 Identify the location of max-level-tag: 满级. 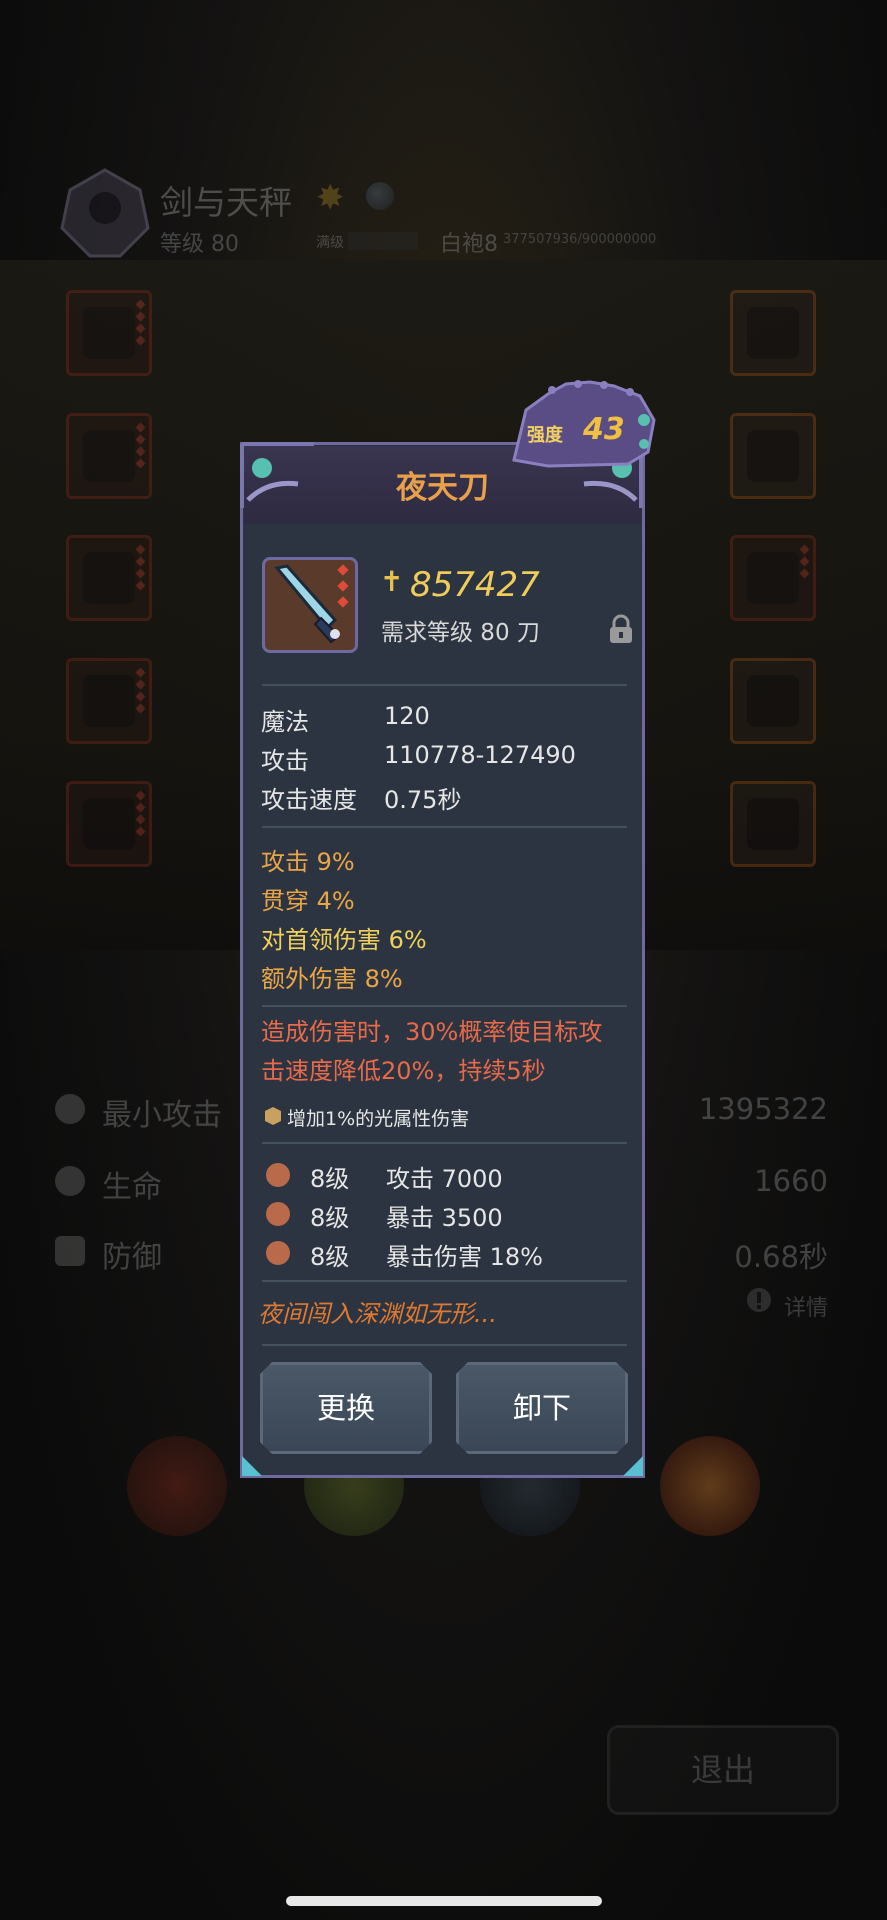
(330, 243).